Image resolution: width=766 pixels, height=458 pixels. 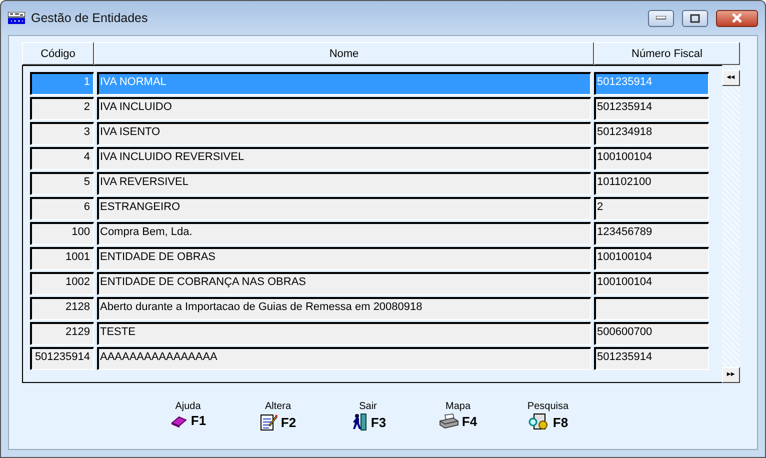 What do you see at coordinates (344, 283) in the screenshot?
I see `table-cell: ENTIDADE DE COBRANÇA NAS OBRAS` at bounding box center [344, 283].